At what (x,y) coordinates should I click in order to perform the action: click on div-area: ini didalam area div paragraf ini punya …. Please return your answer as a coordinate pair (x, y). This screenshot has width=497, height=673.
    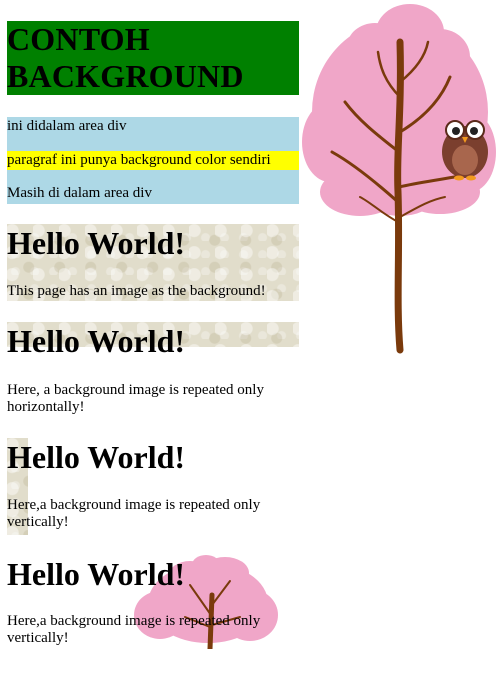
    Looking at the image, I should click on (153, 160).